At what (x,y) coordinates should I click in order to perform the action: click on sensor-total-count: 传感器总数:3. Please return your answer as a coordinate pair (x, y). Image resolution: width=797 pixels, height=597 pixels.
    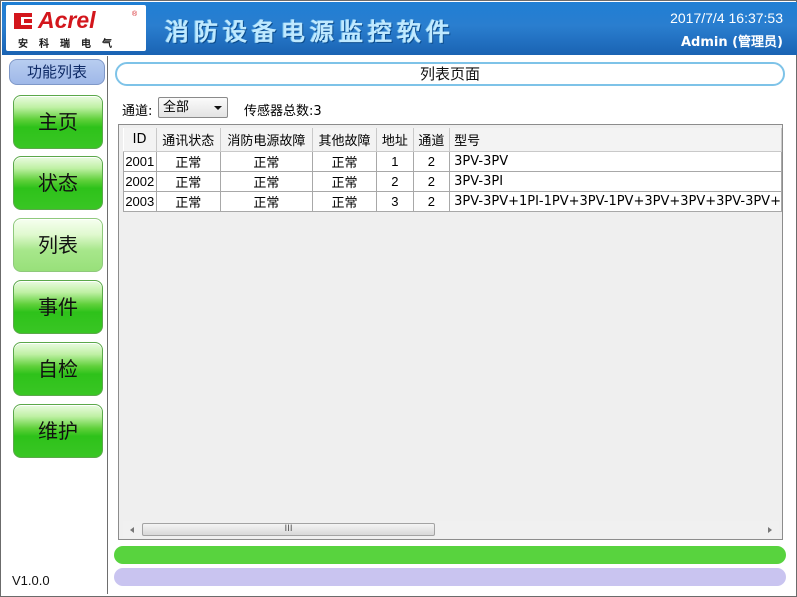
    Looking at the image, I should click on (283, 111).